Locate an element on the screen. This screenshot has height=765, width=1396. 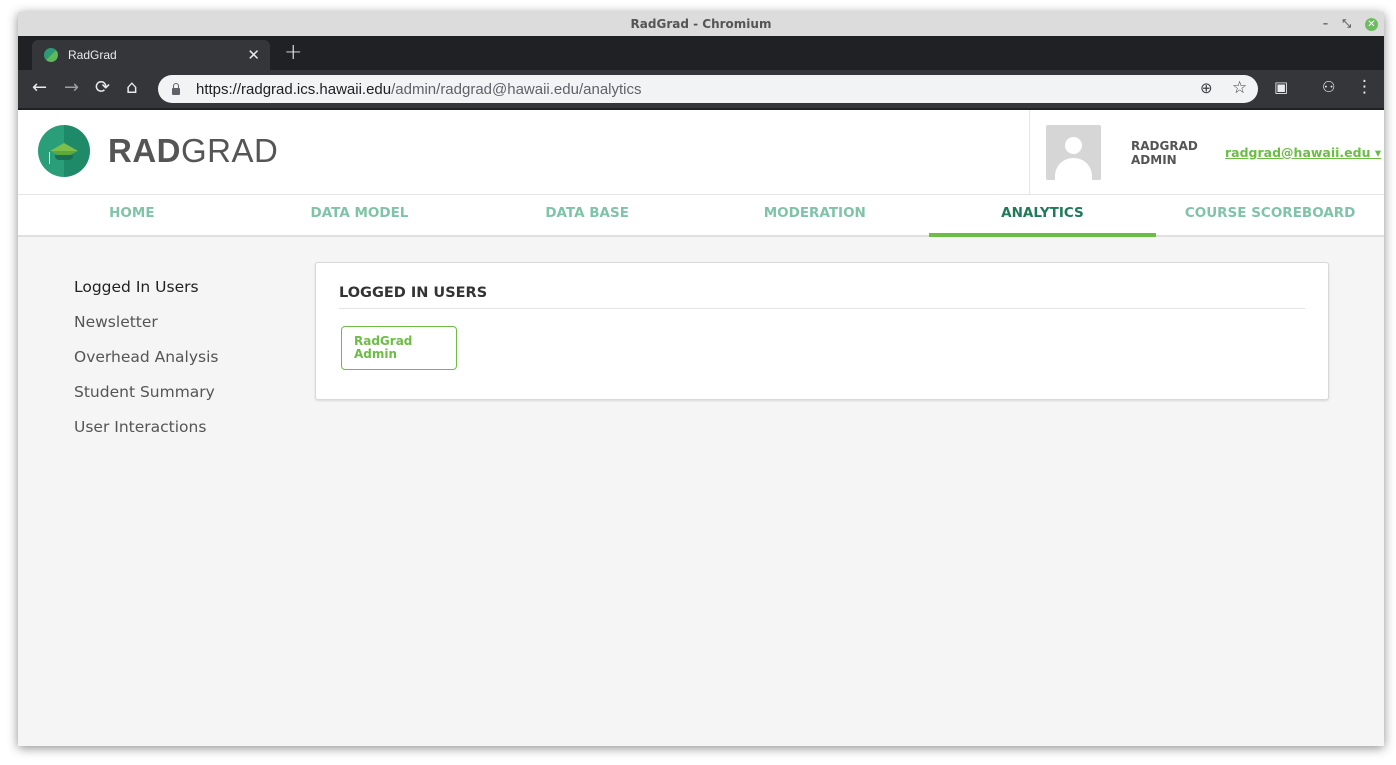
window-title: RadGrad - Chromium is located at coordinates (701, 24).